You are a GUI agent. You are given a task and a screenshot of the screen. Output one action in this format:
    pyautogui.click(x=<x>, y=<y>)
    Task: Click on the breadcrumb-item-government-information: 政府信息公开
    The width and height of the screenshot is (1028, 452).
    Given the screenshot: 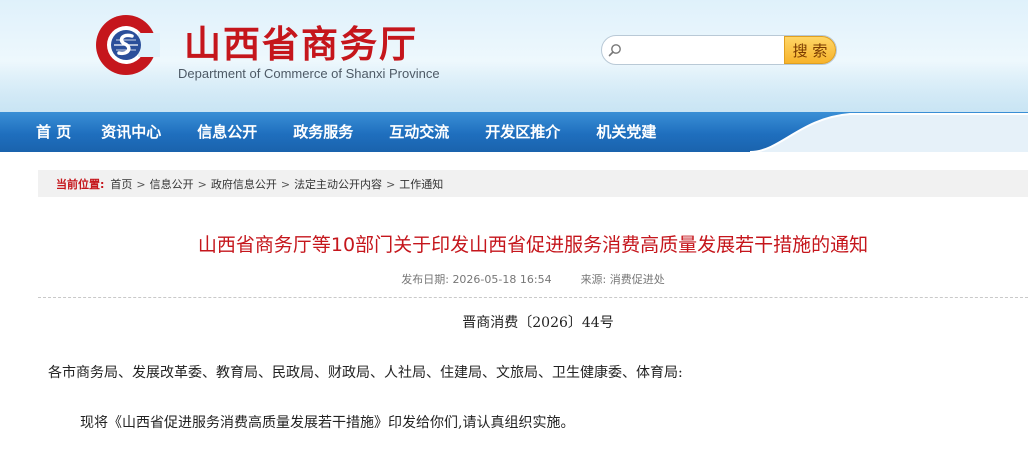 What is the action you would take?
    pyautogui.click(x=244, y=184)
    